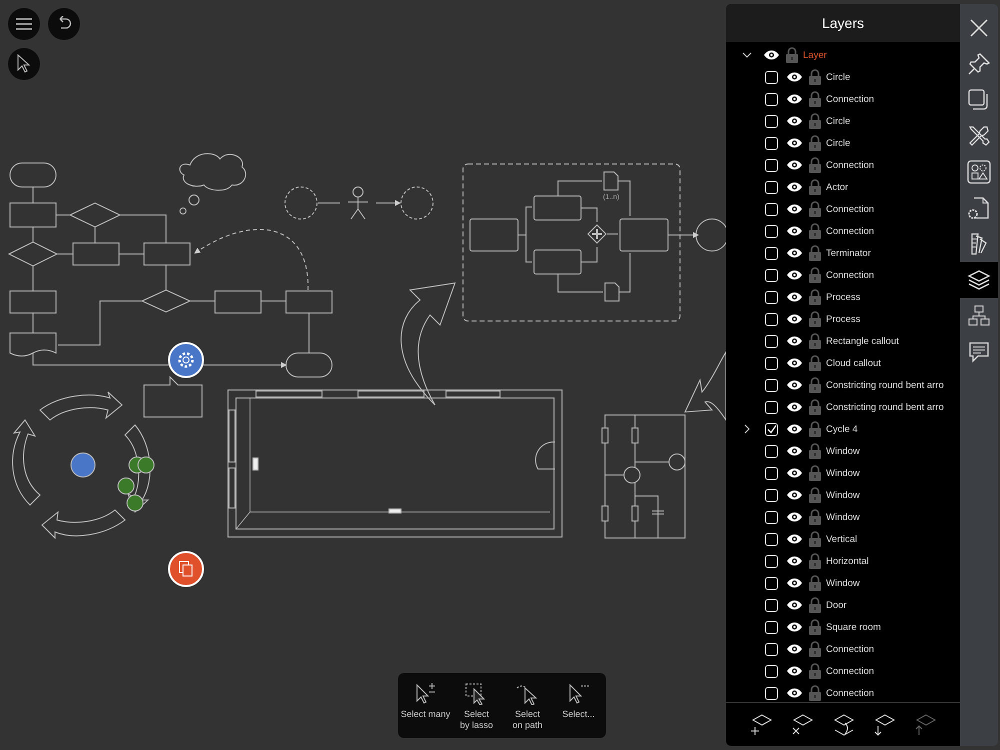  I want to click on shape-name: Horizontal, so click(847, 561).